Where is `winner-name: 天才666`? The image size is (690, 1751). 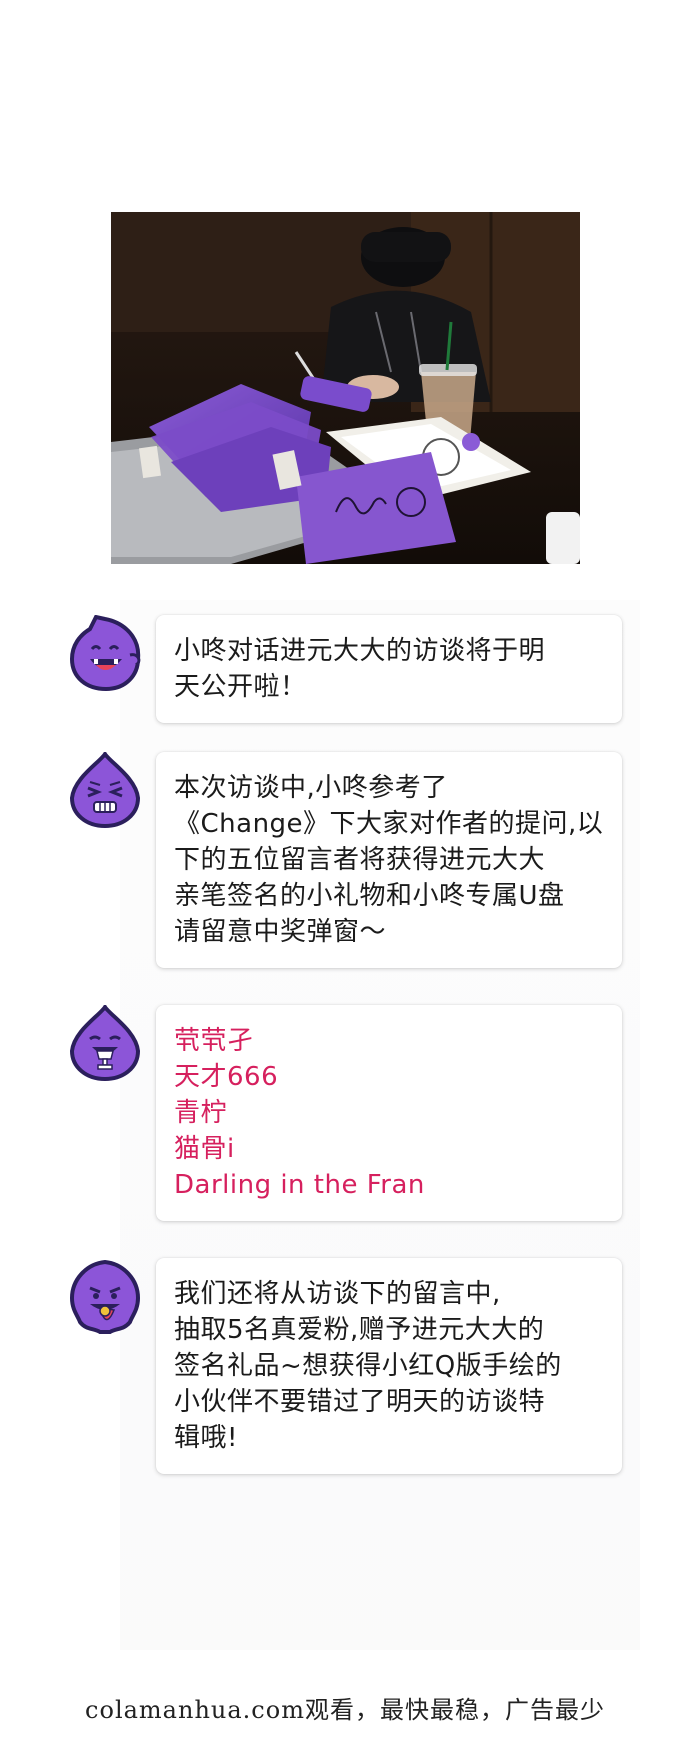
winner-name: 天才666 is located at coordinates (226, 1077).